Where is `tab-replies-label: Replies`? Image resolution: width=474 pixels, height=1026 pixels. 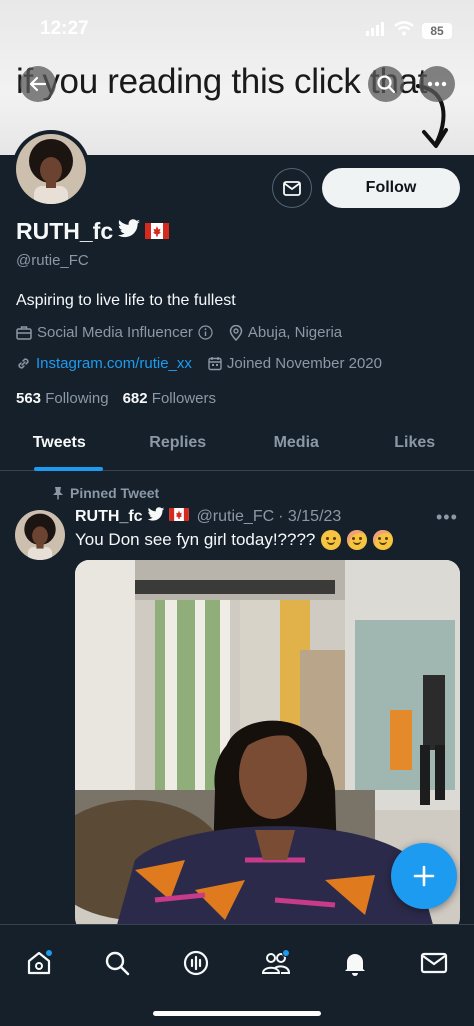
tab-replies-label: Replies is located at coordinates (178, 442).